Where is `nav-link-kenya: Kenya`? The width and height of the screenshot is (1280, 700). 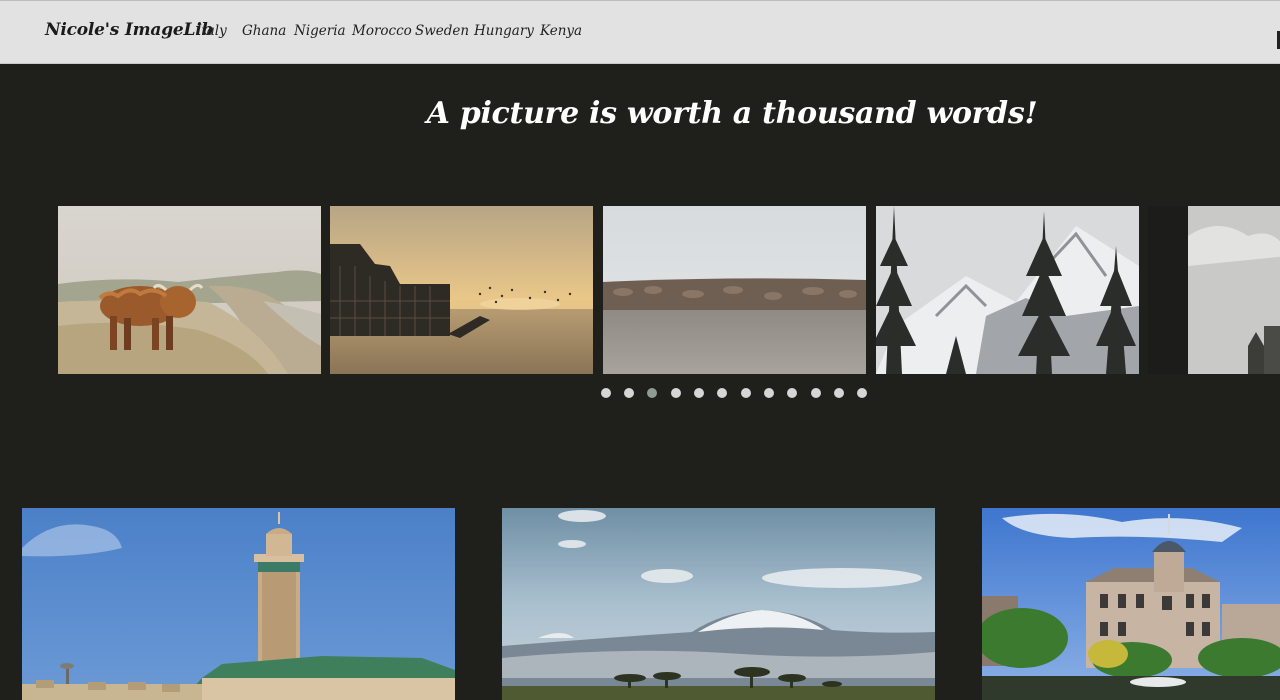
nav-link-kenya: Kenya is located at coordinates (561, 31).